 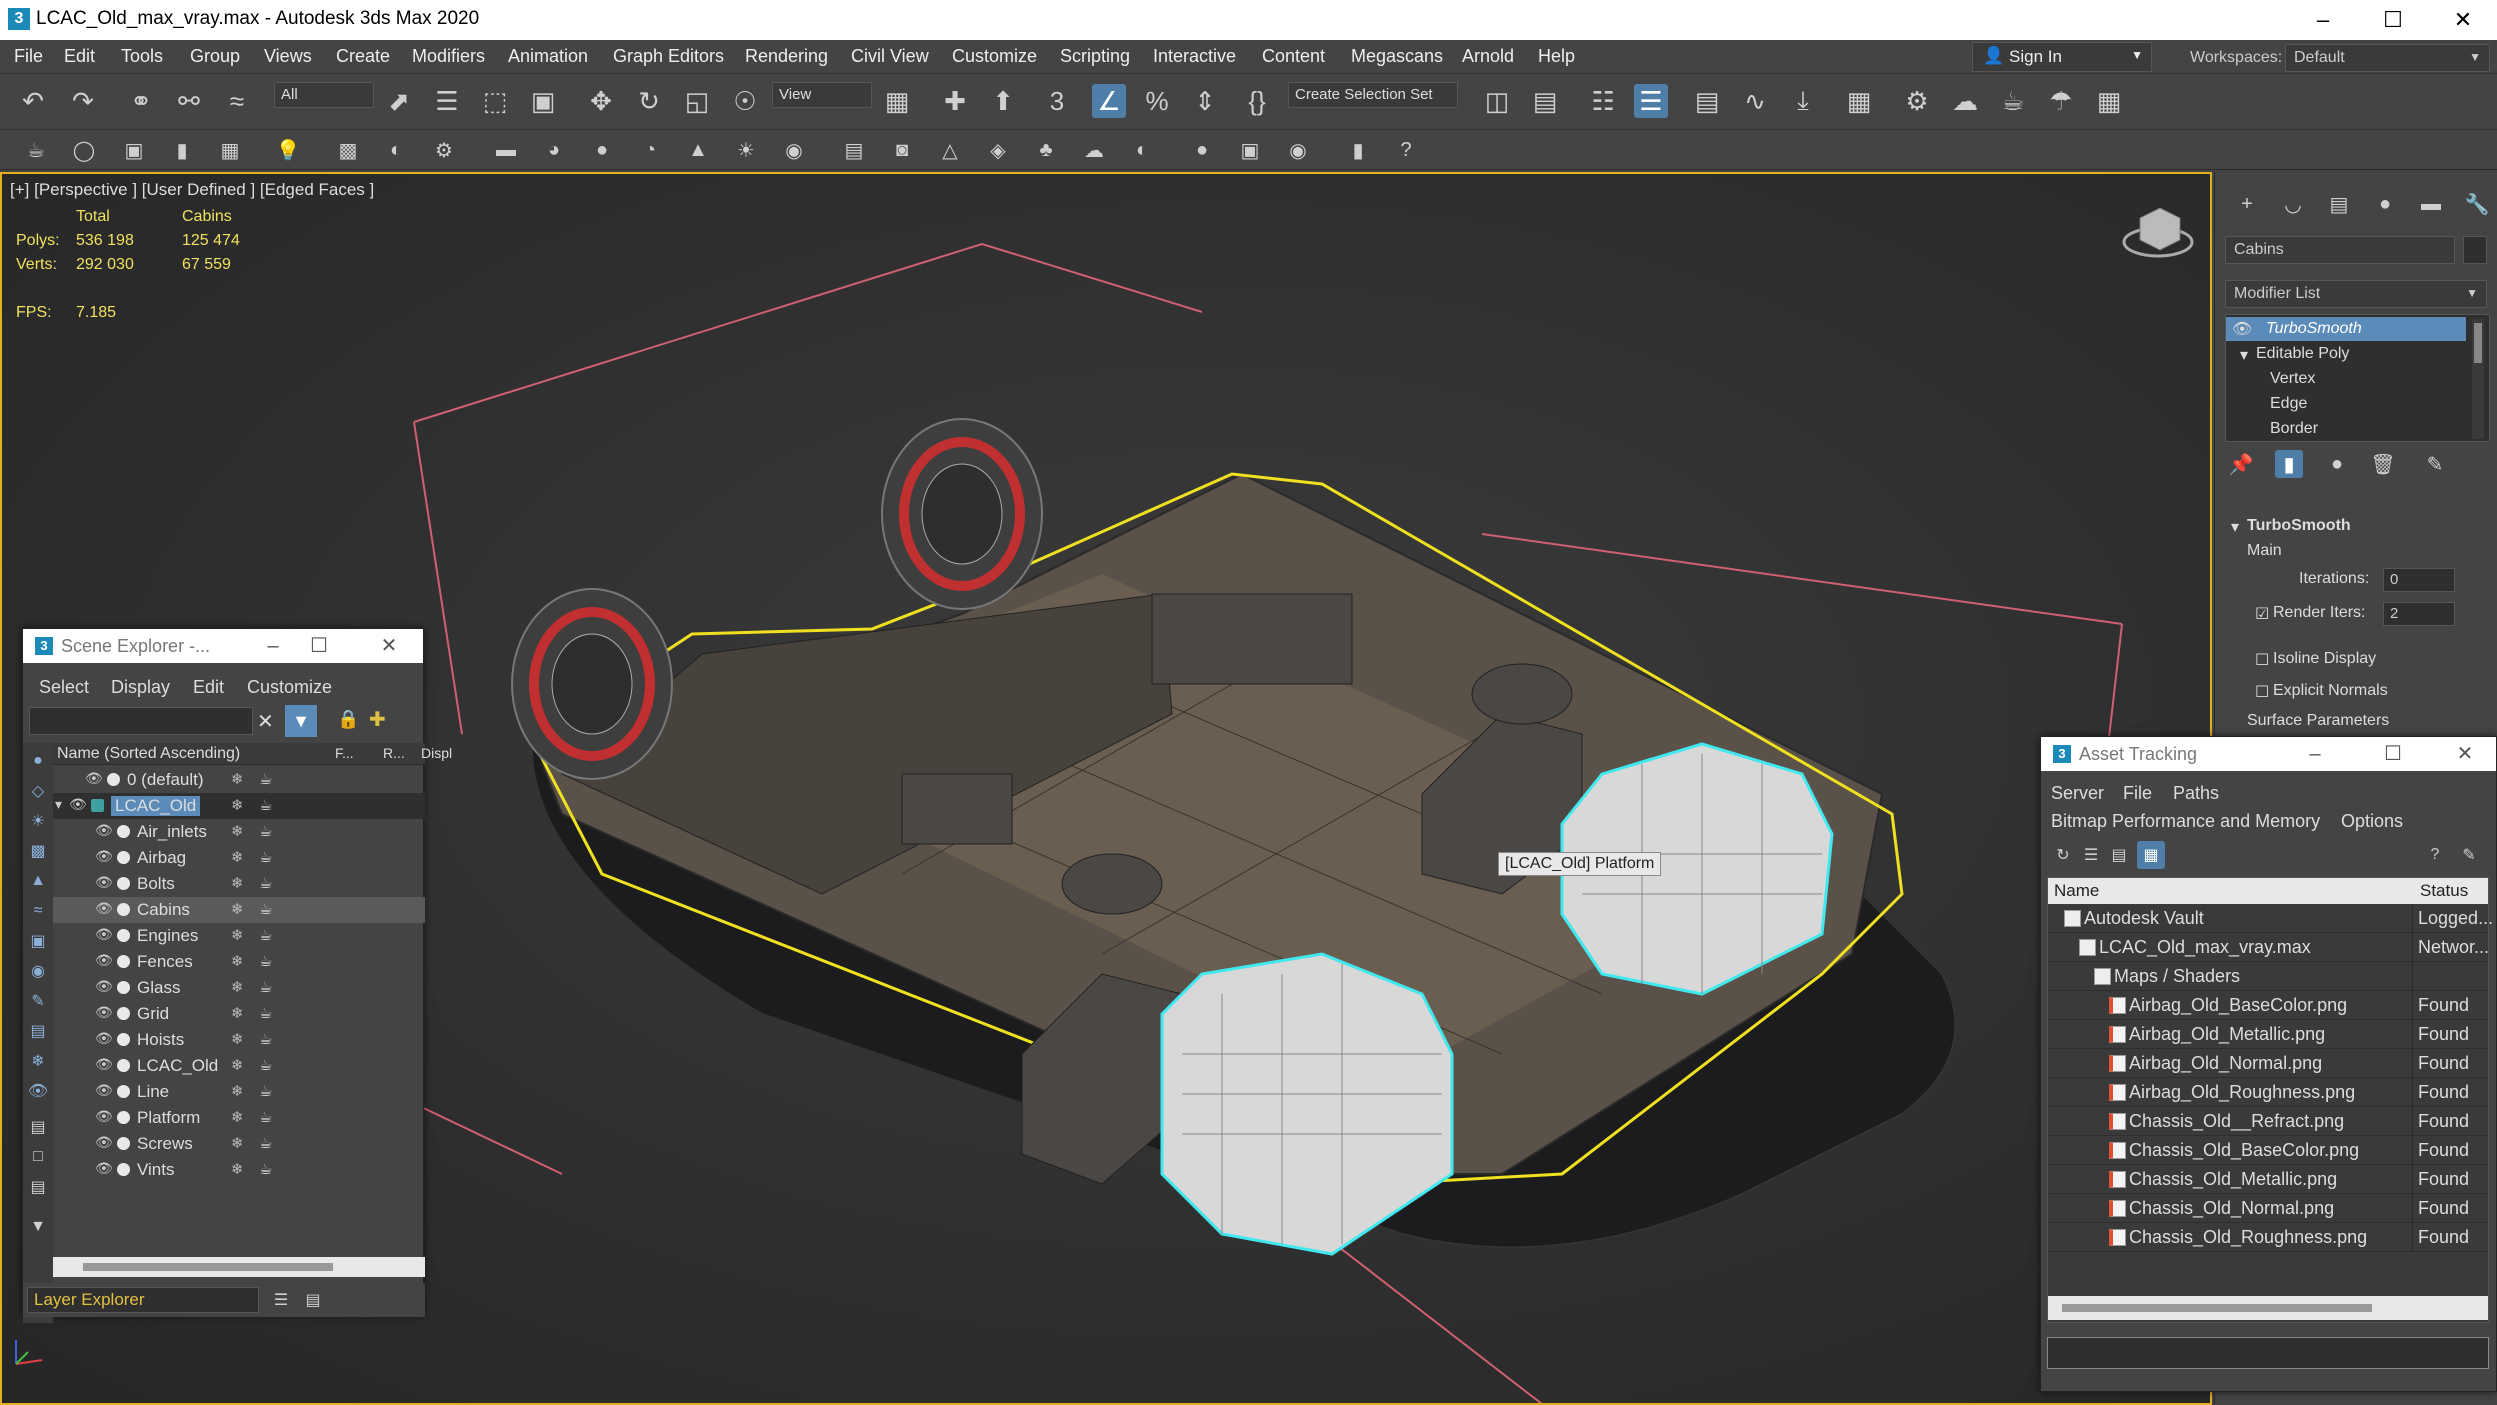 I want to click on cylinder-icon: ▮, so click(x=182, y=150).